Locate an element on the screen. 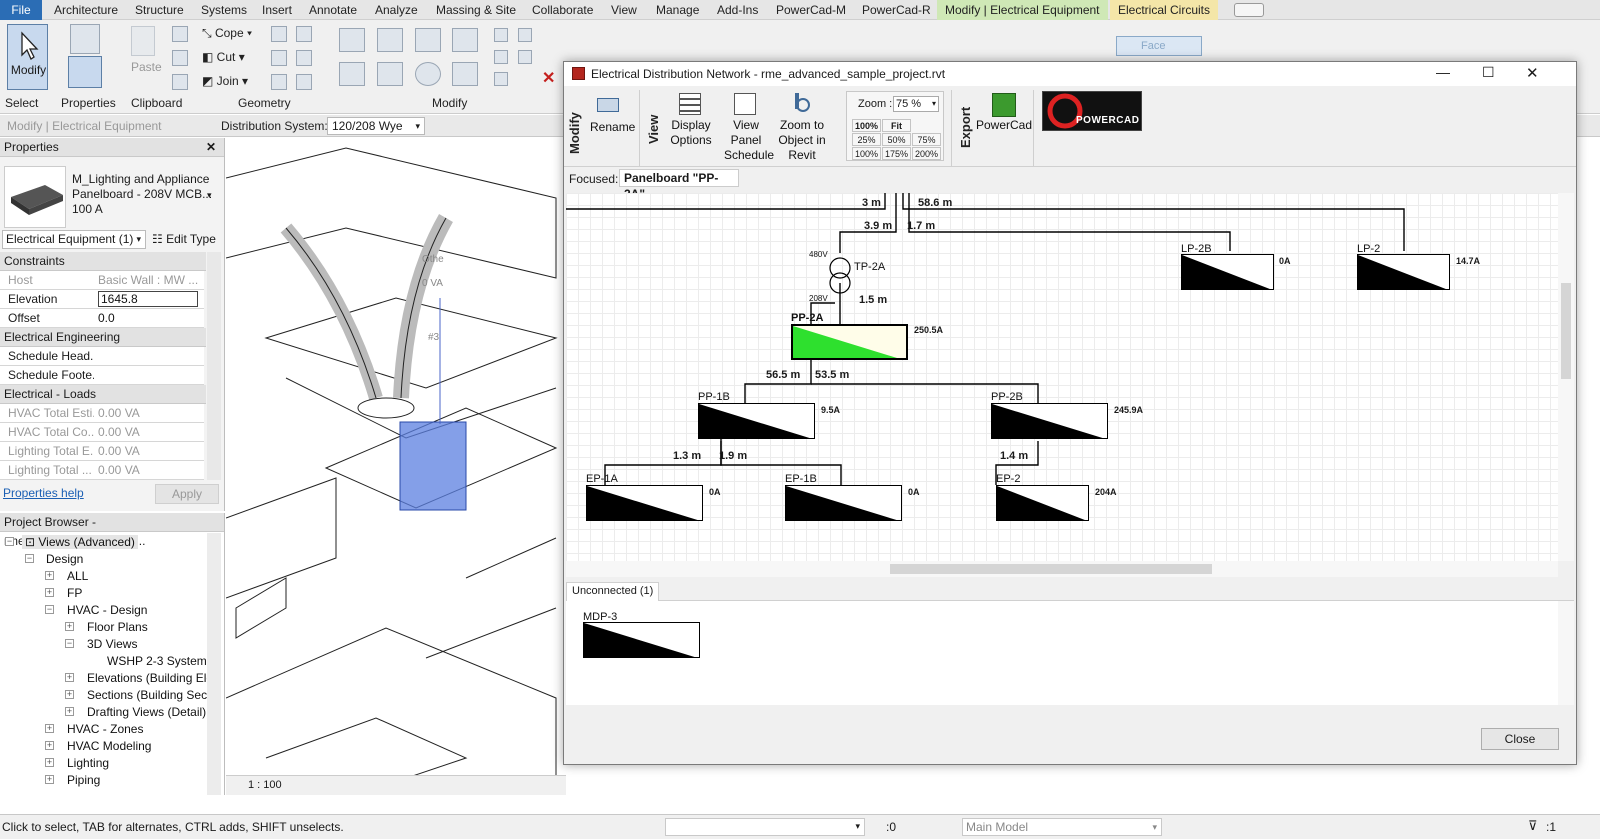  select-dropdown: Select is located at coordinates (21, 103).